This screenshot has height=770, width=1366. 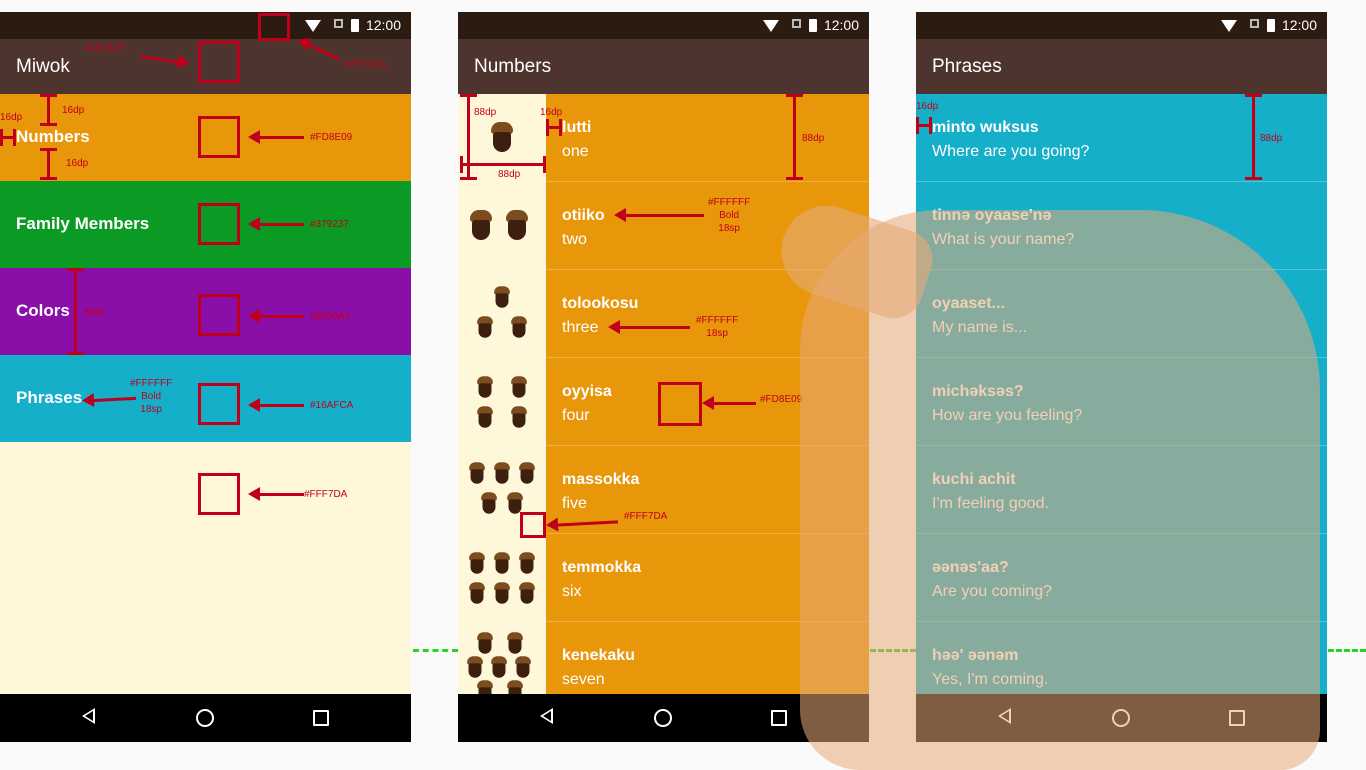 What do you see at coordinates (574, 239) in the screenshot?
I see `english-word: two` at bounding box center [574, 239].